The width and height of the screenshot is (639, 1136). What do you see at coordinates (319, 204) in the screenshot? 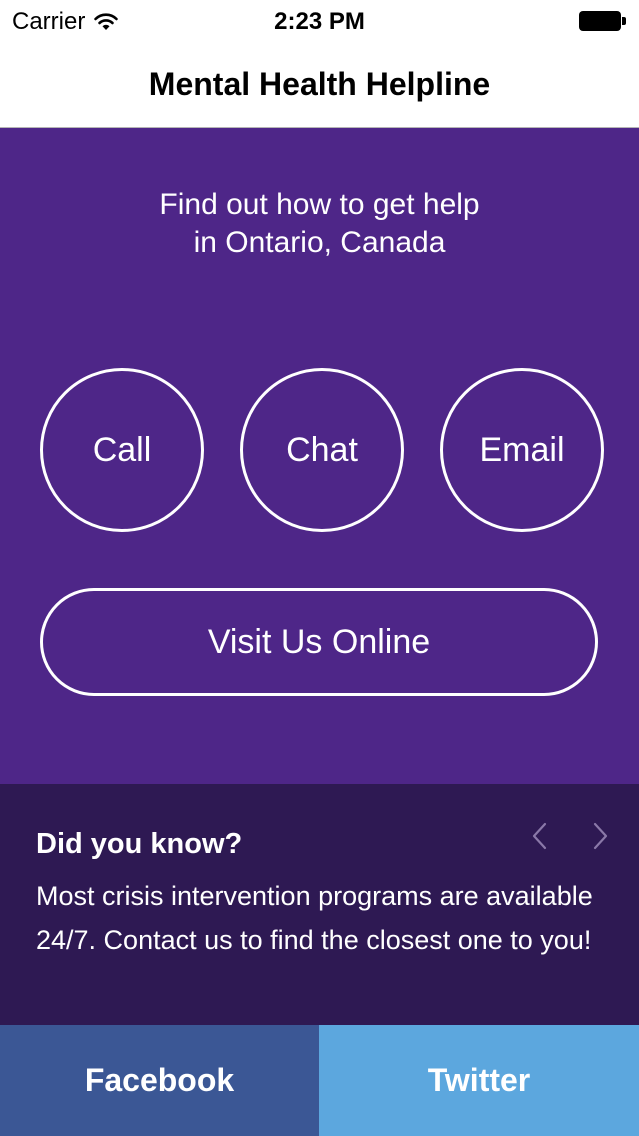
I see `intro-line-1: Find out how to get help` at bounding box center [319, 204].